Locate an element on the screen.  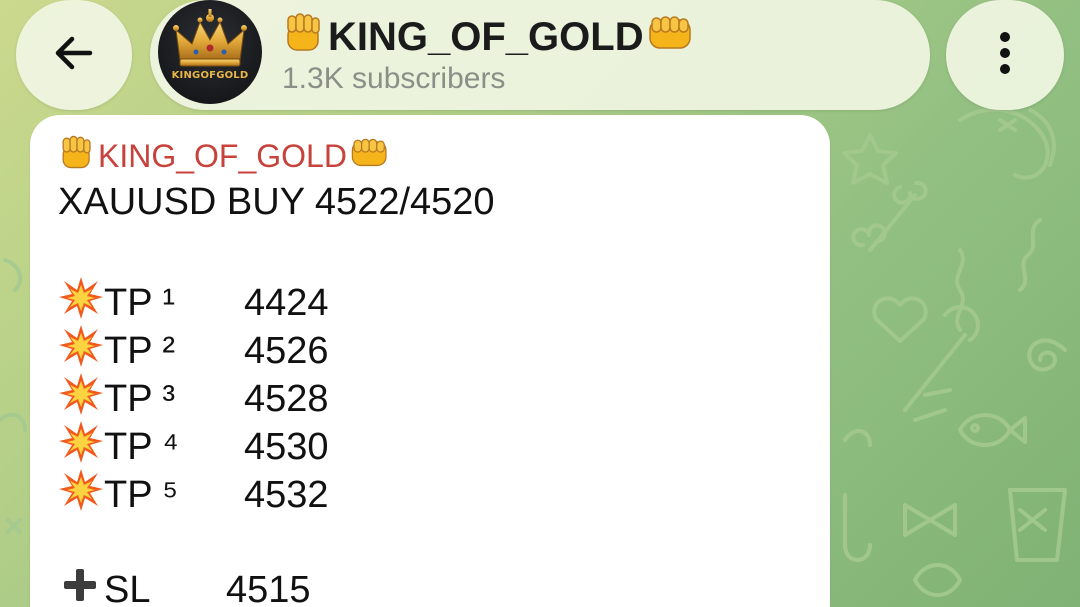
target-value: 4532 is located at coordinates (286, 494).